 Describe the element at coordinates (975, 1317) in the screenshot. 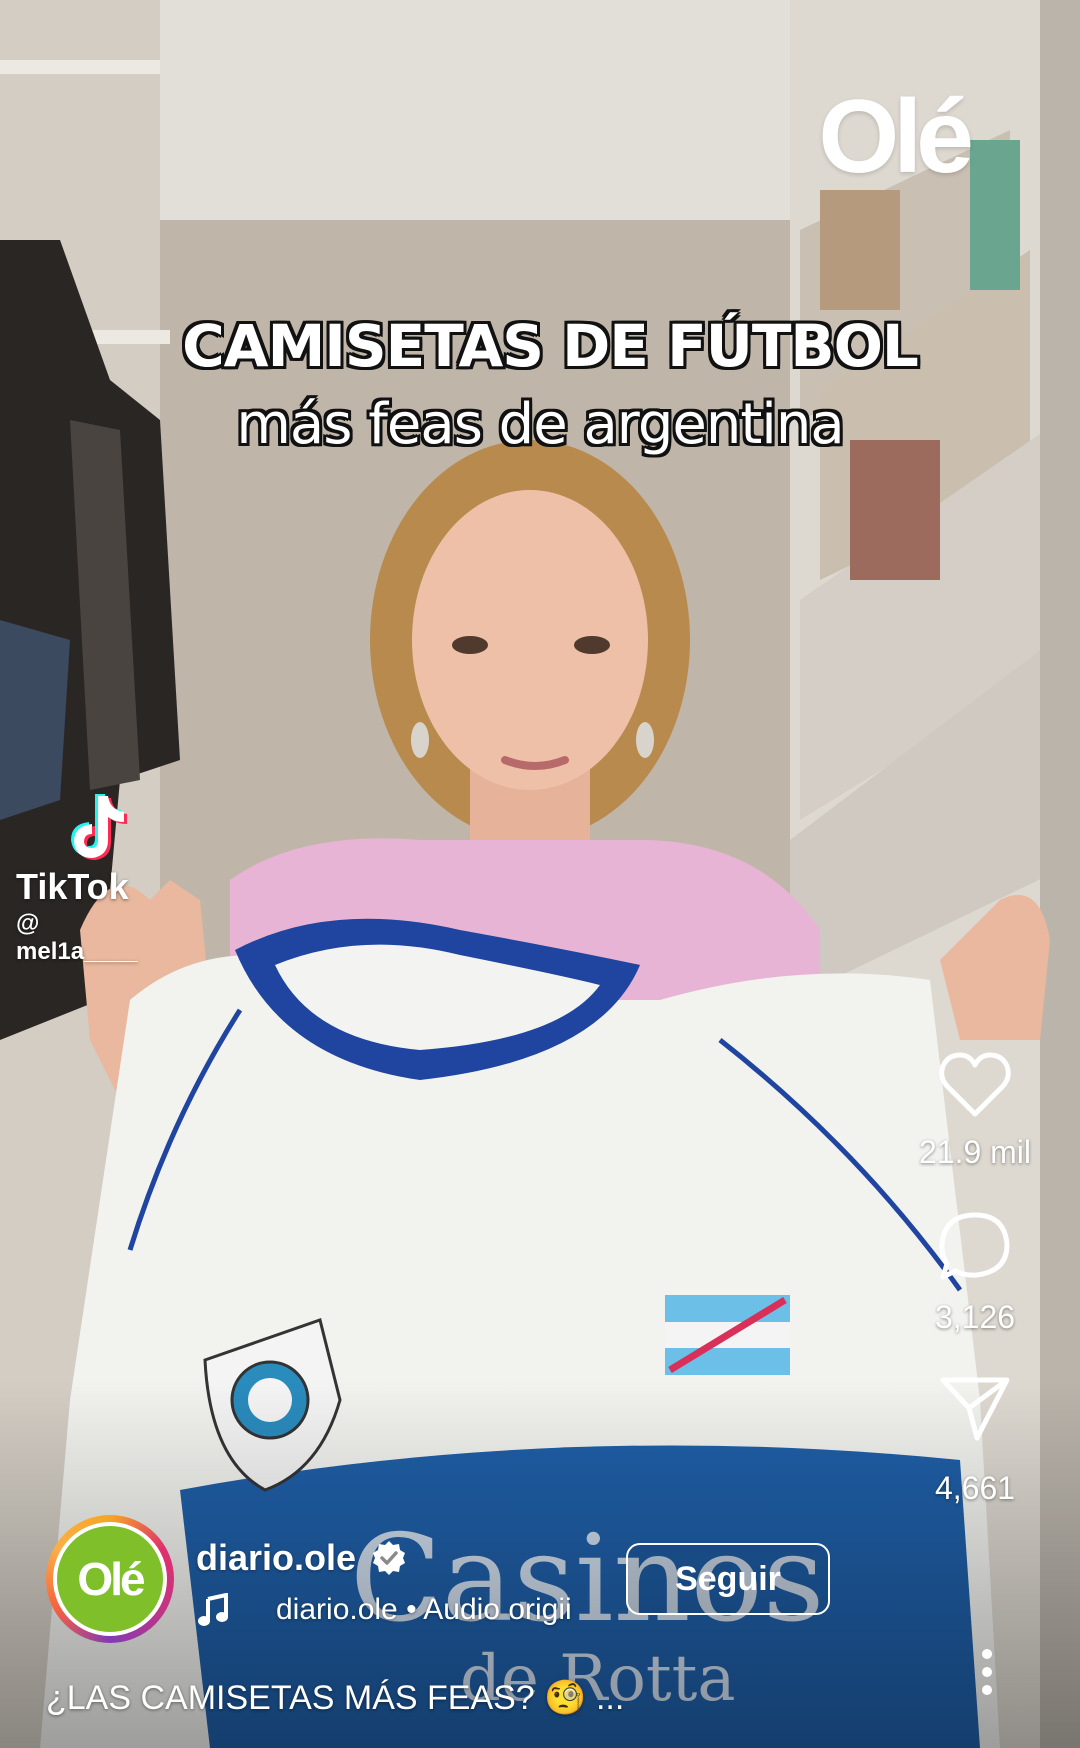

I see `comment-count: 3,126` at that location.